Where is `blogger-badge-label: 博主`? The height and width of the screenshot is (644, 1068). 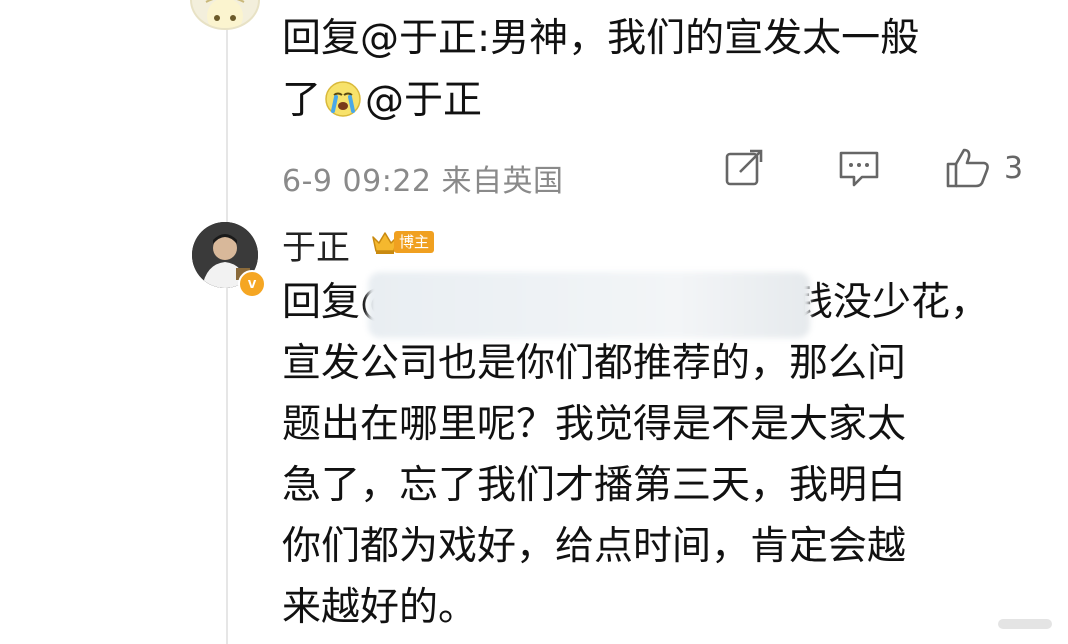
blogger-badge-label: 博主 is located at coordinates (414, 242).